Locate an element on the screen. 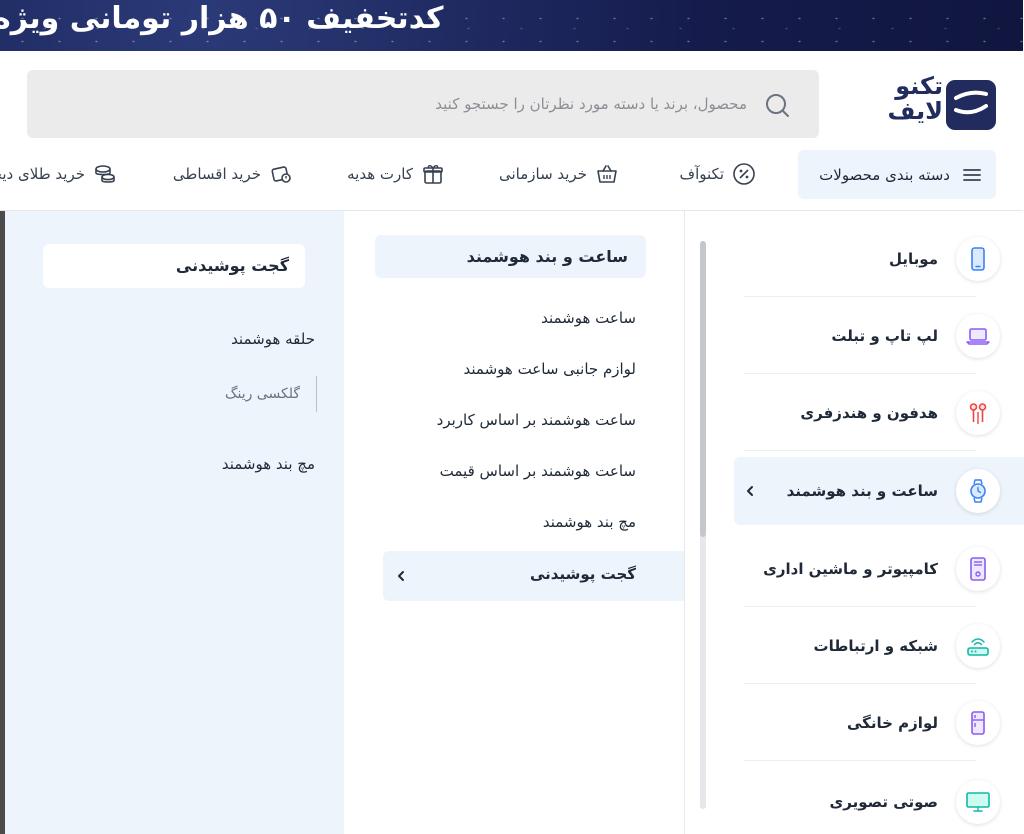  logo-mark-icon is located at coordinates (972, 105).